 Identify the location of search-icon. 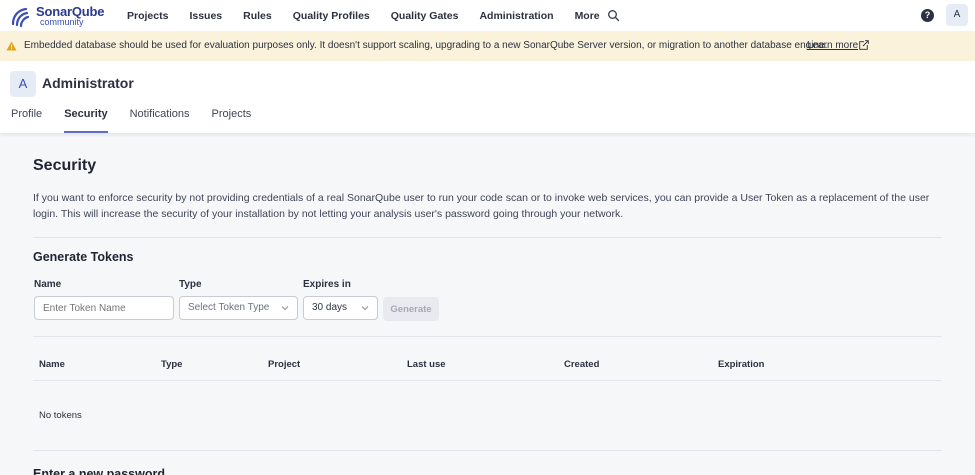
(613, 15).